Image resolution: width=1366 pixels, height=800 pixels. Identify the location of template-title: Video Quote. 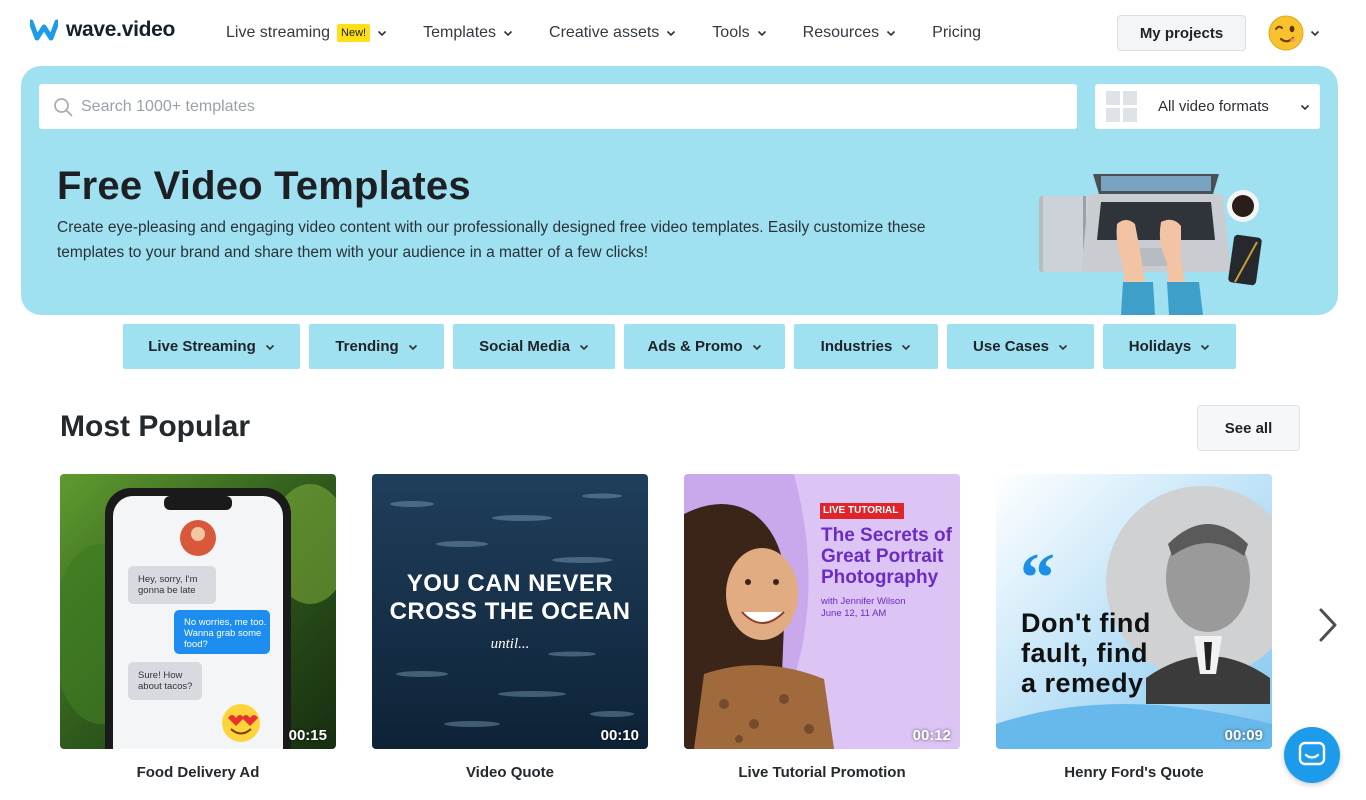
(510, 772).